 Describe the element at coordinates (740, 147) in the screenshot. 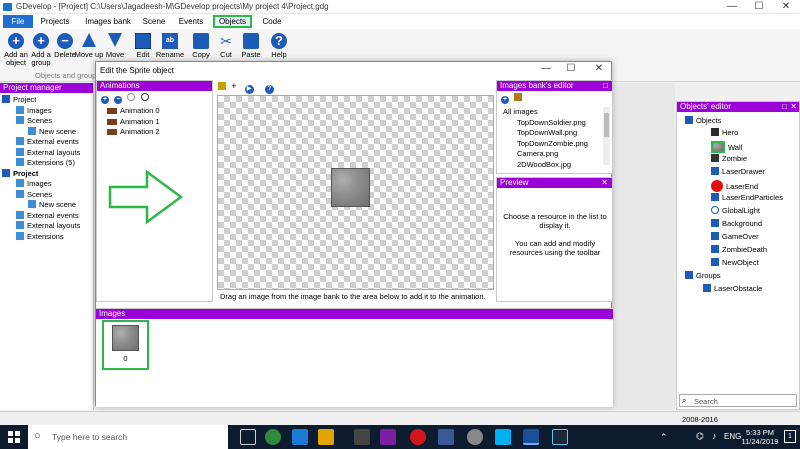

I see `object-item-wall: Wall` at that location.